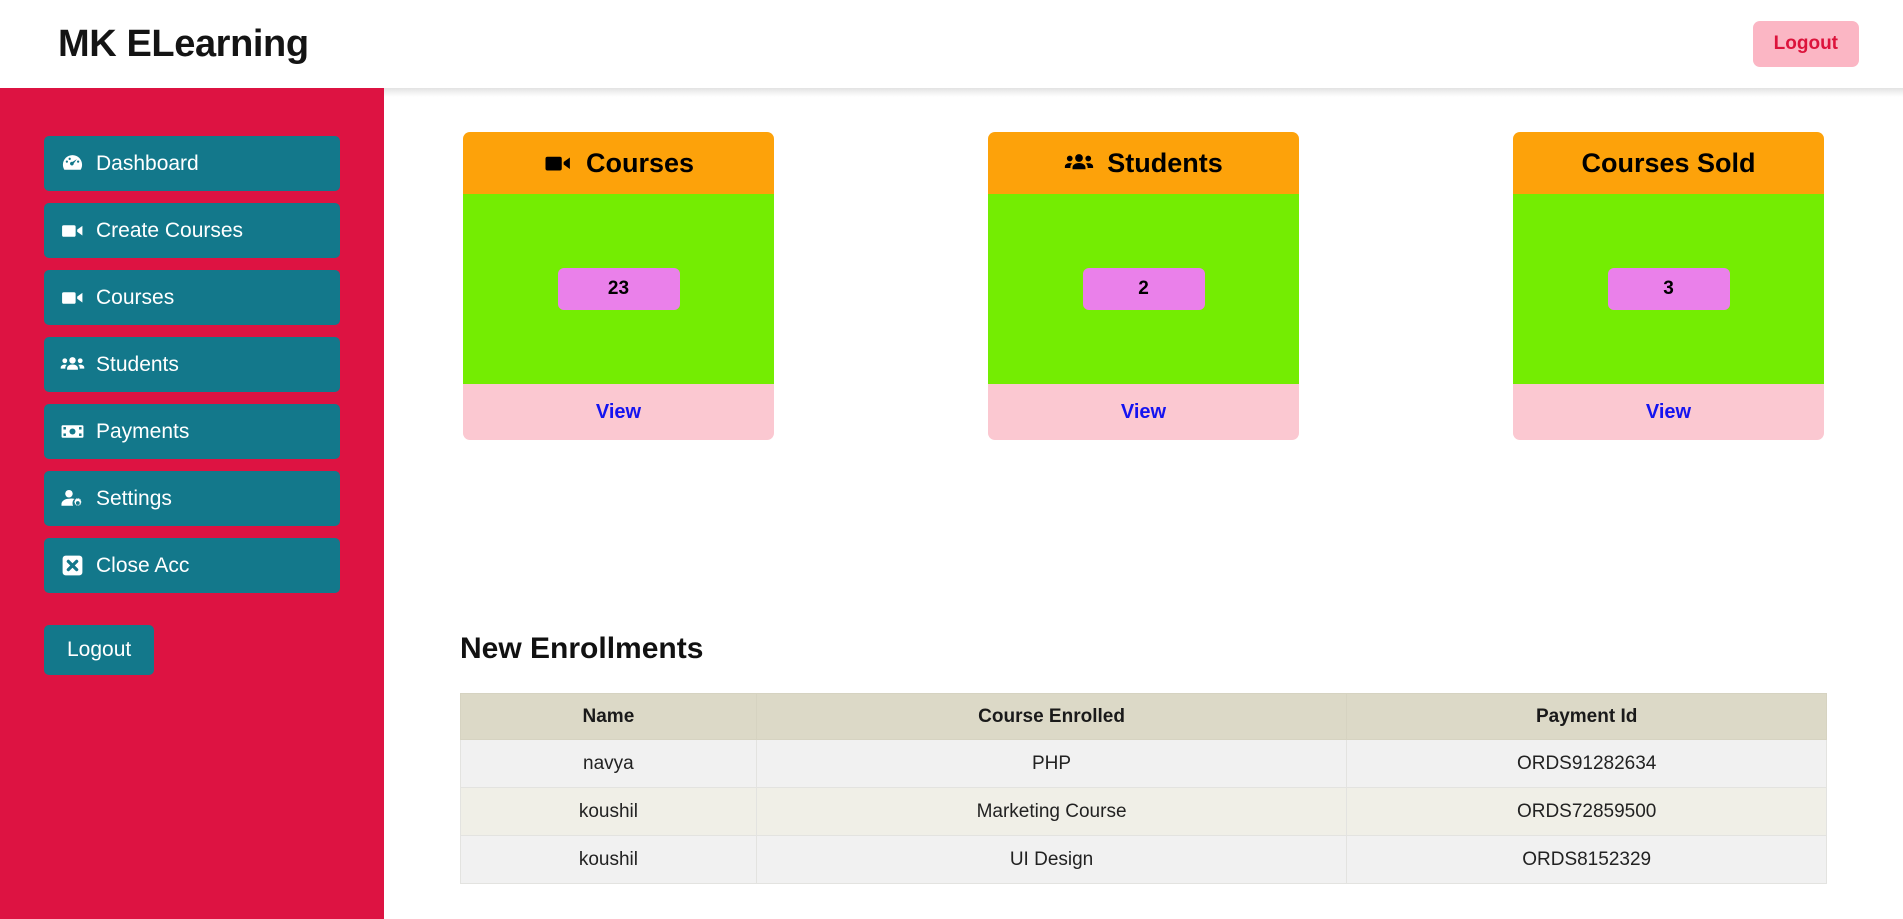 Image resolution: width=1903 pixels, height=919 pixels. I want to click on section-title: New Enrollments, so click(582, 648).